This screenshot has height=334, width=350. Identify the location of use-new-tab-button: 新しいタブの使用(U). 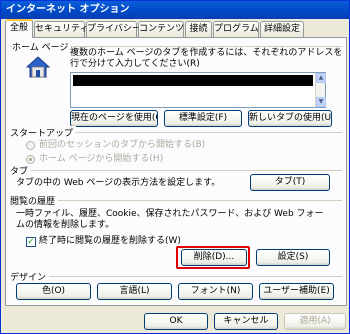
(290, 118).